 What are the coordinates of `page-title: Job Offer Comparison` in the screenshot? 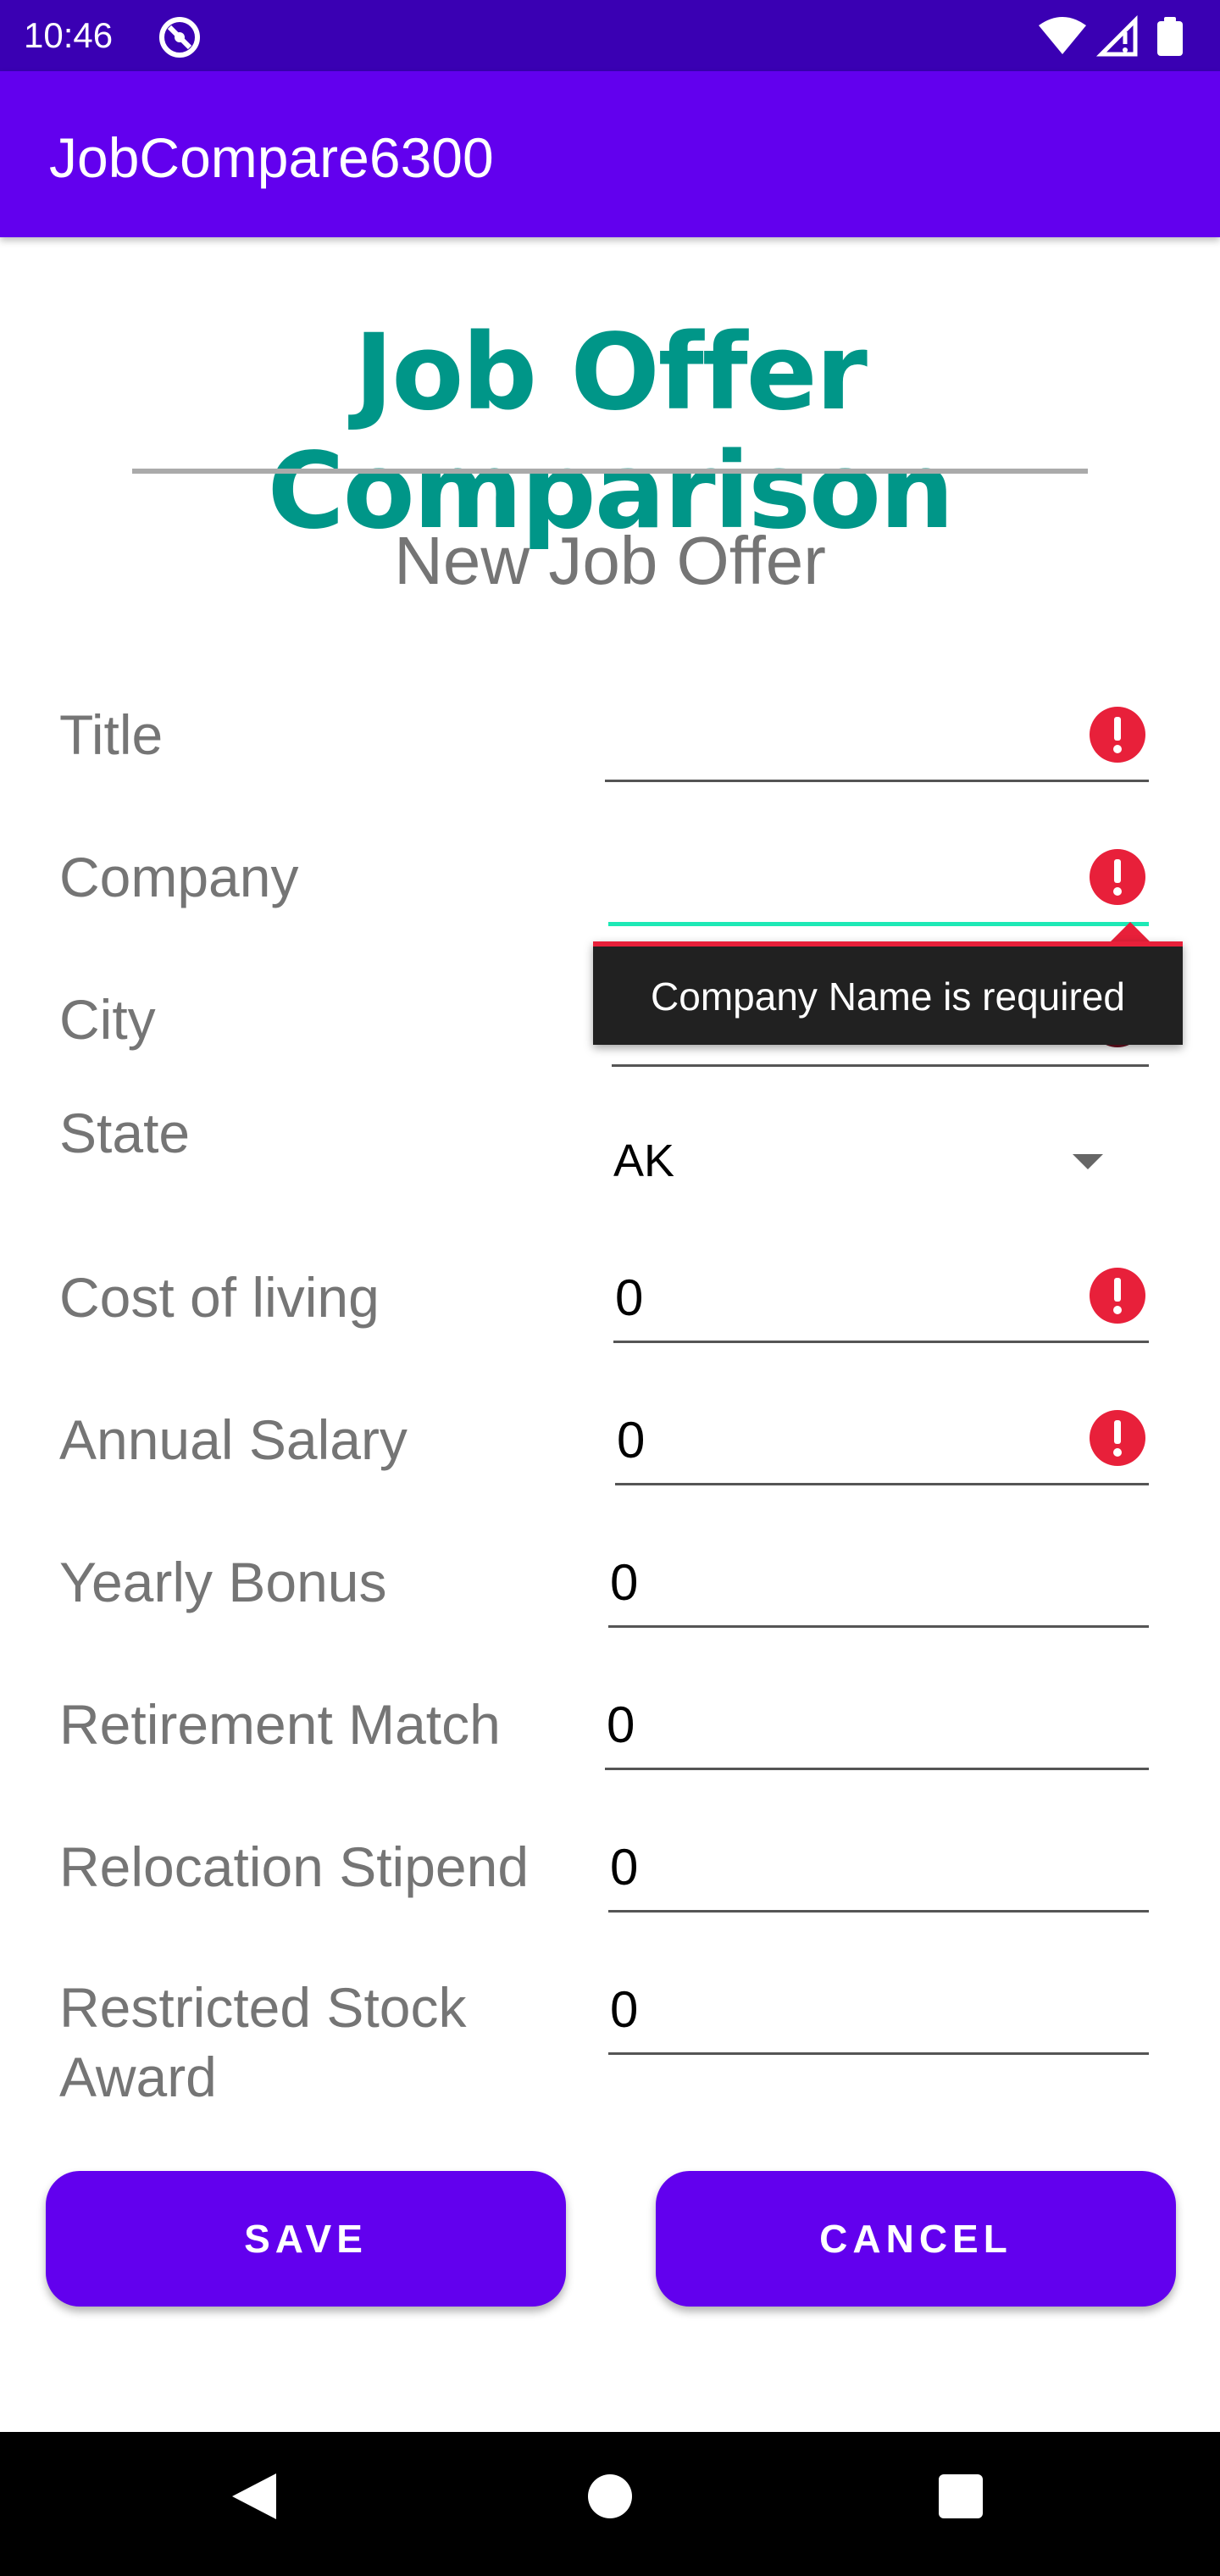 It's located at (611, 432).